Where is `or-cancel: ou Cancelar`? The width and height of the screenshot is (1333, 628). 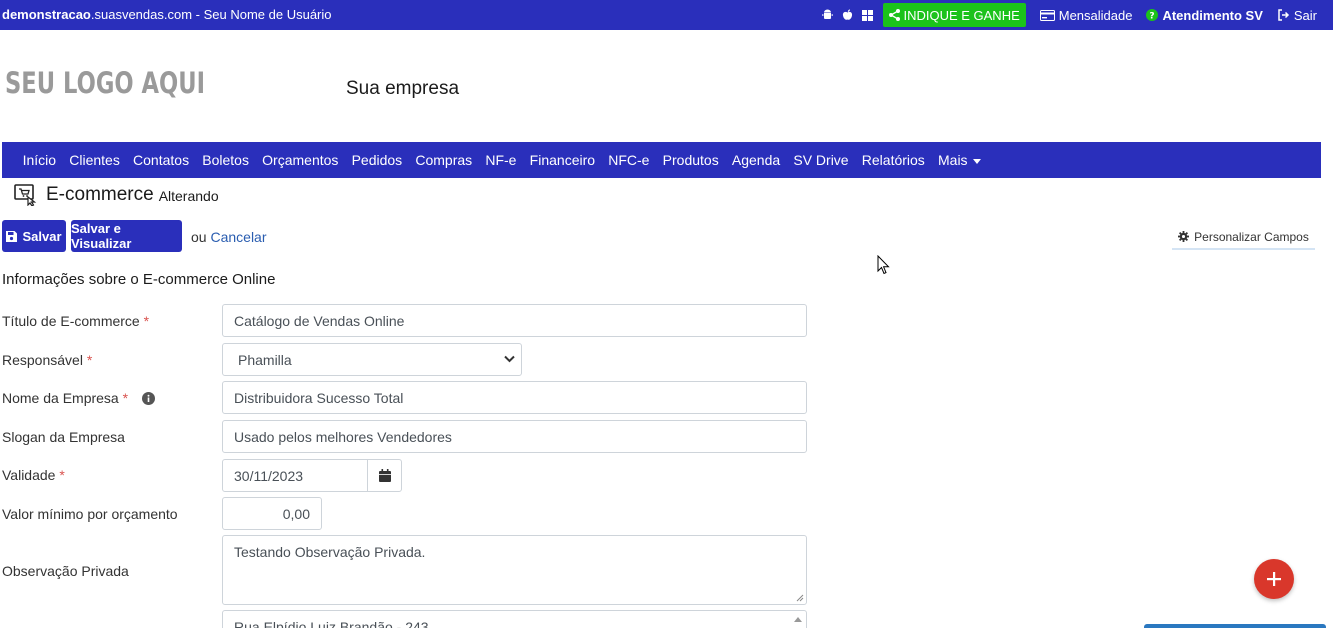 or-cancel: ou Cancelar is located at coordinates (229, 237).